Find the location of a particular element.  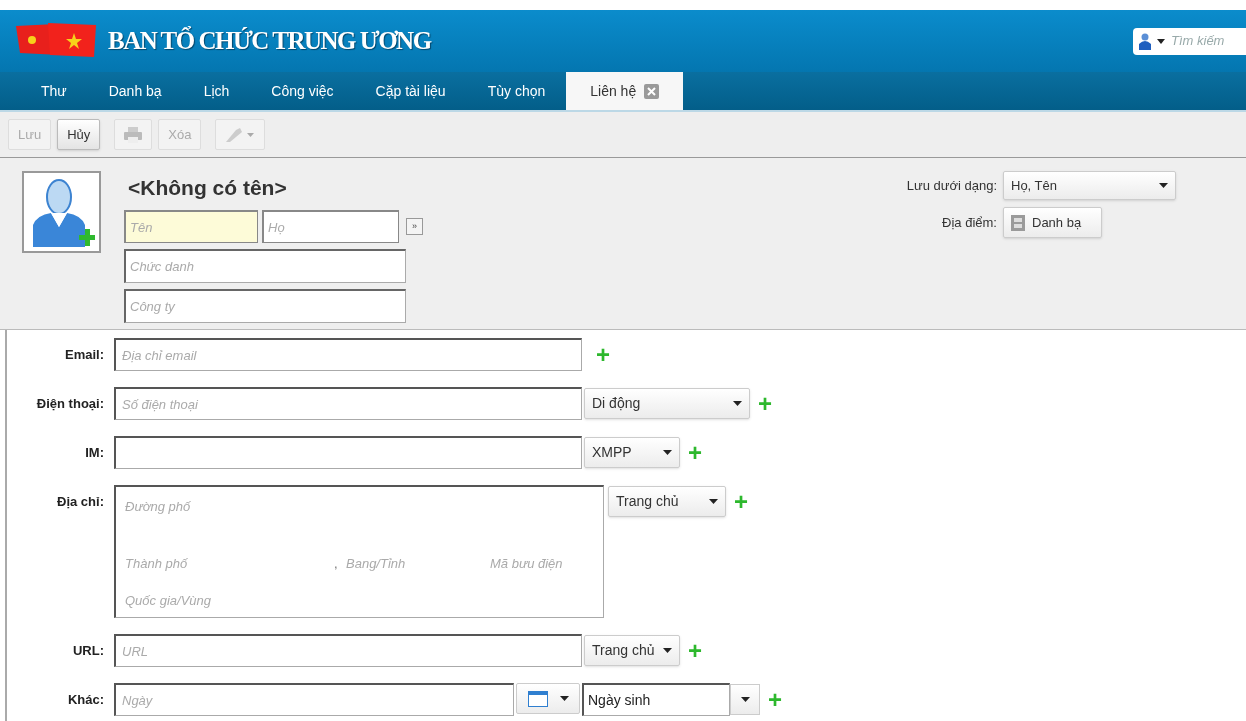

tab: Lịch is located at coordinates (216, 91).